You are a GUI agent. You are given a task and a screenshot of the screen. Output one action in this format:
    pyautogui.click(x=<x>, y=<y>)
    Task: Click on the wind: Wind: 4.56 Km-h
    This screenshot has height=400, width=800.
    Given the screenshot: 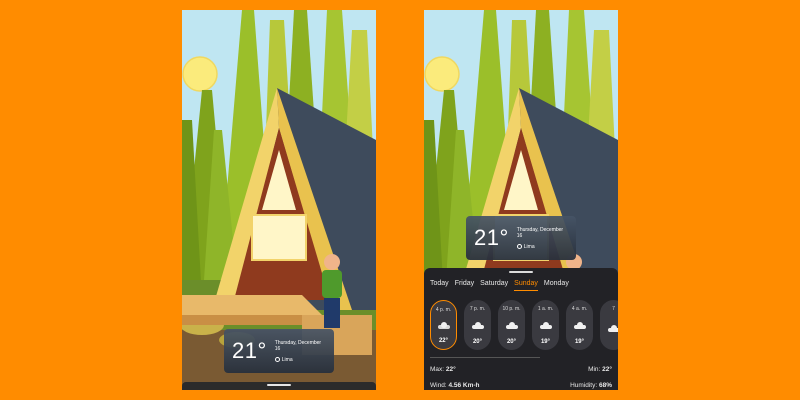 What is the action you would take?
    pyautogui.click(x=455, y=385)
    